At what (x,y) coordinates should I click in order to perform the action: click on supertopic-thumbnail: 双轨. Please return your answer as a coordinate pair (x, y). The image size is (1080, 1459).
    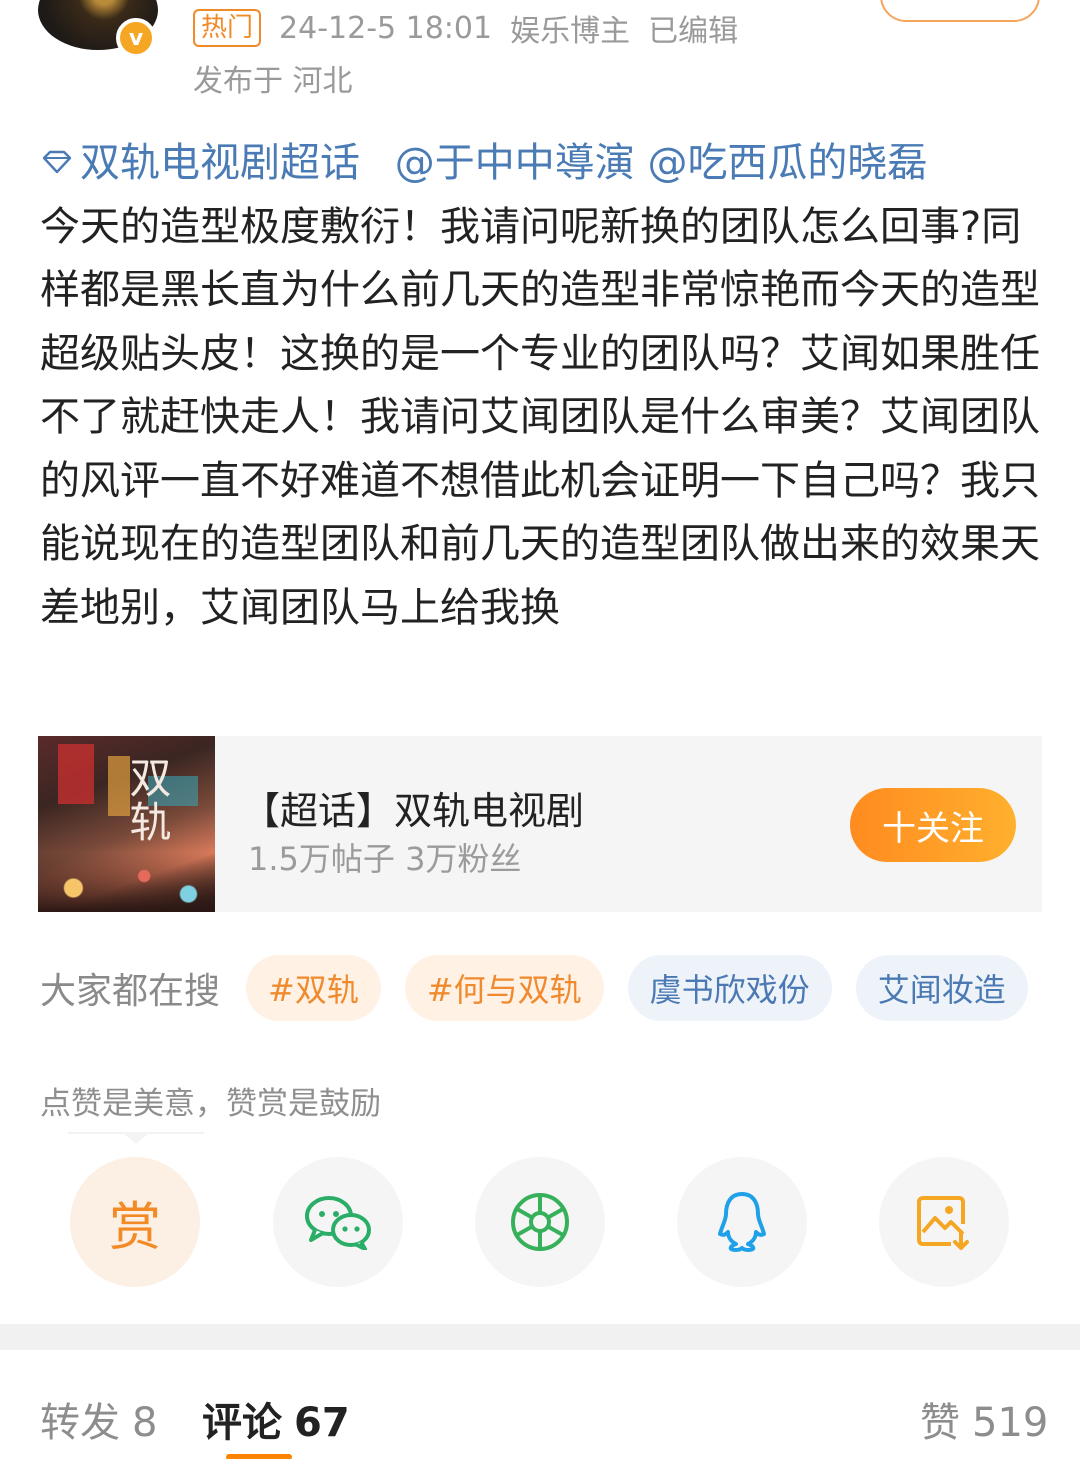
    Looking at the image, I should click on (126, 824).